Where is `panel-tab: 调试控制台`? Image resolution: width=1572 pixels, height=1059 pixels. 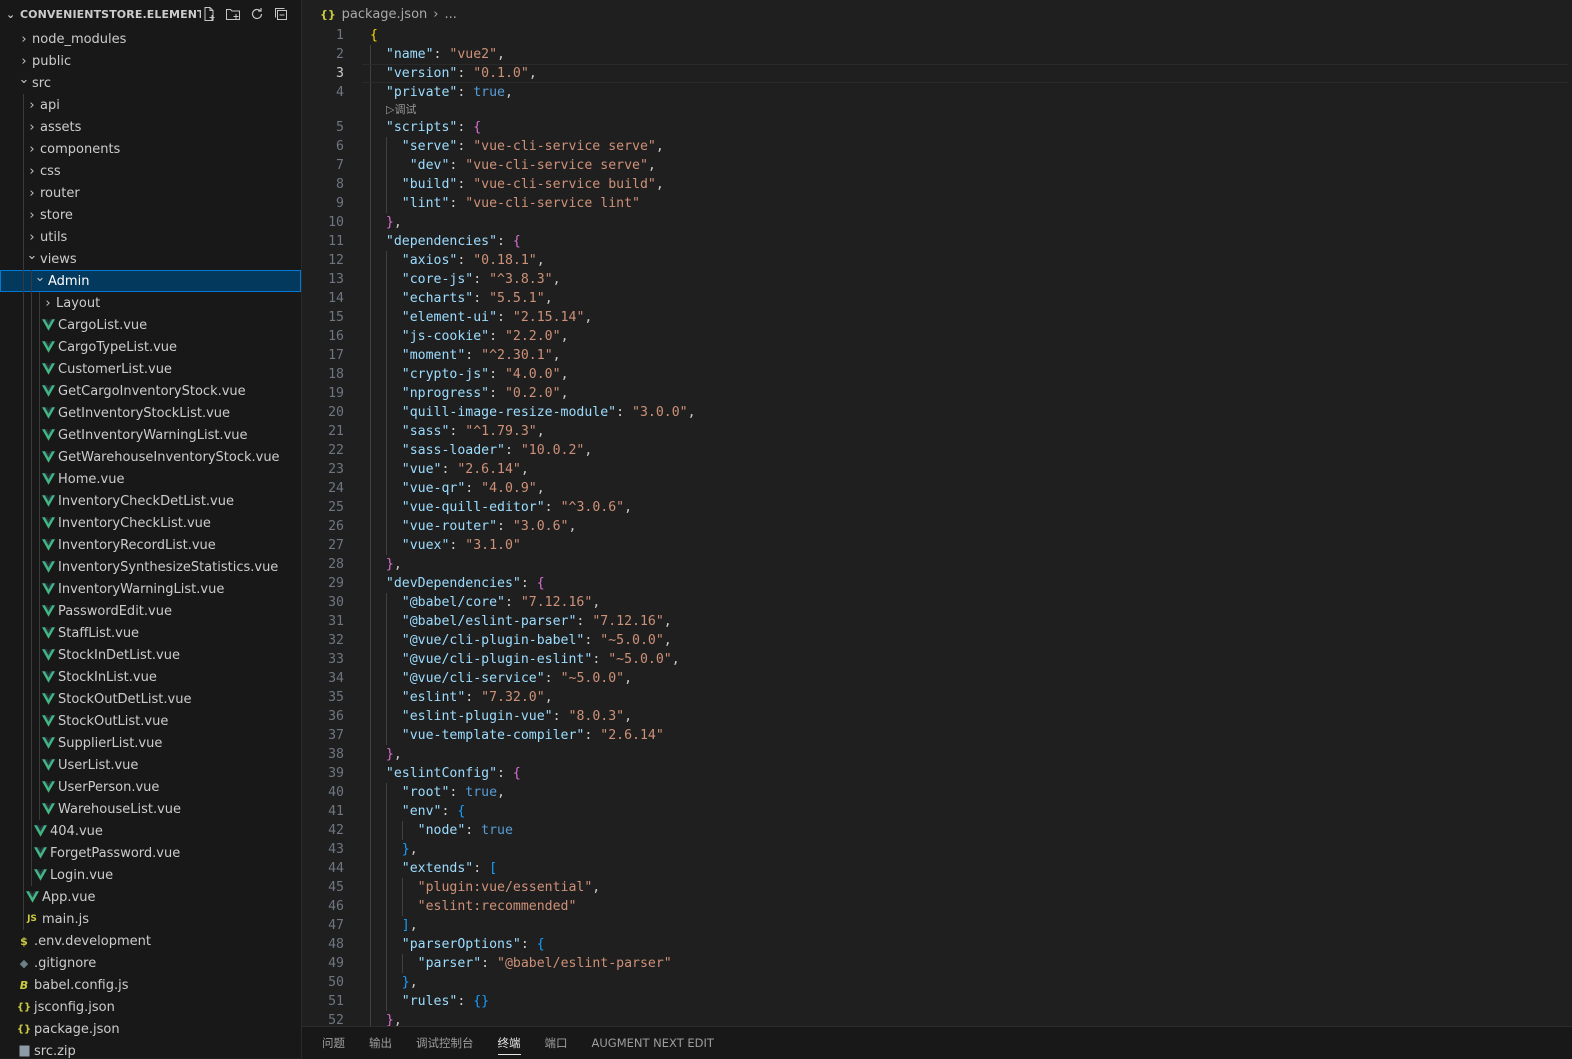 panel-tab: 调试控制台 is located at coordinates (445, 1043).